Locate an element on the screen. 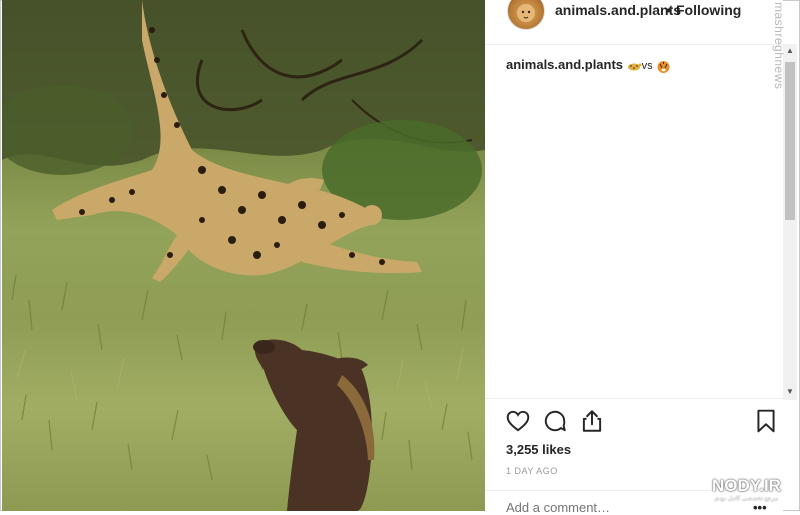 The height and width of the screenshot is (515, 800). scroll-down-icon: ▼ is located at coordinates (790, 392).